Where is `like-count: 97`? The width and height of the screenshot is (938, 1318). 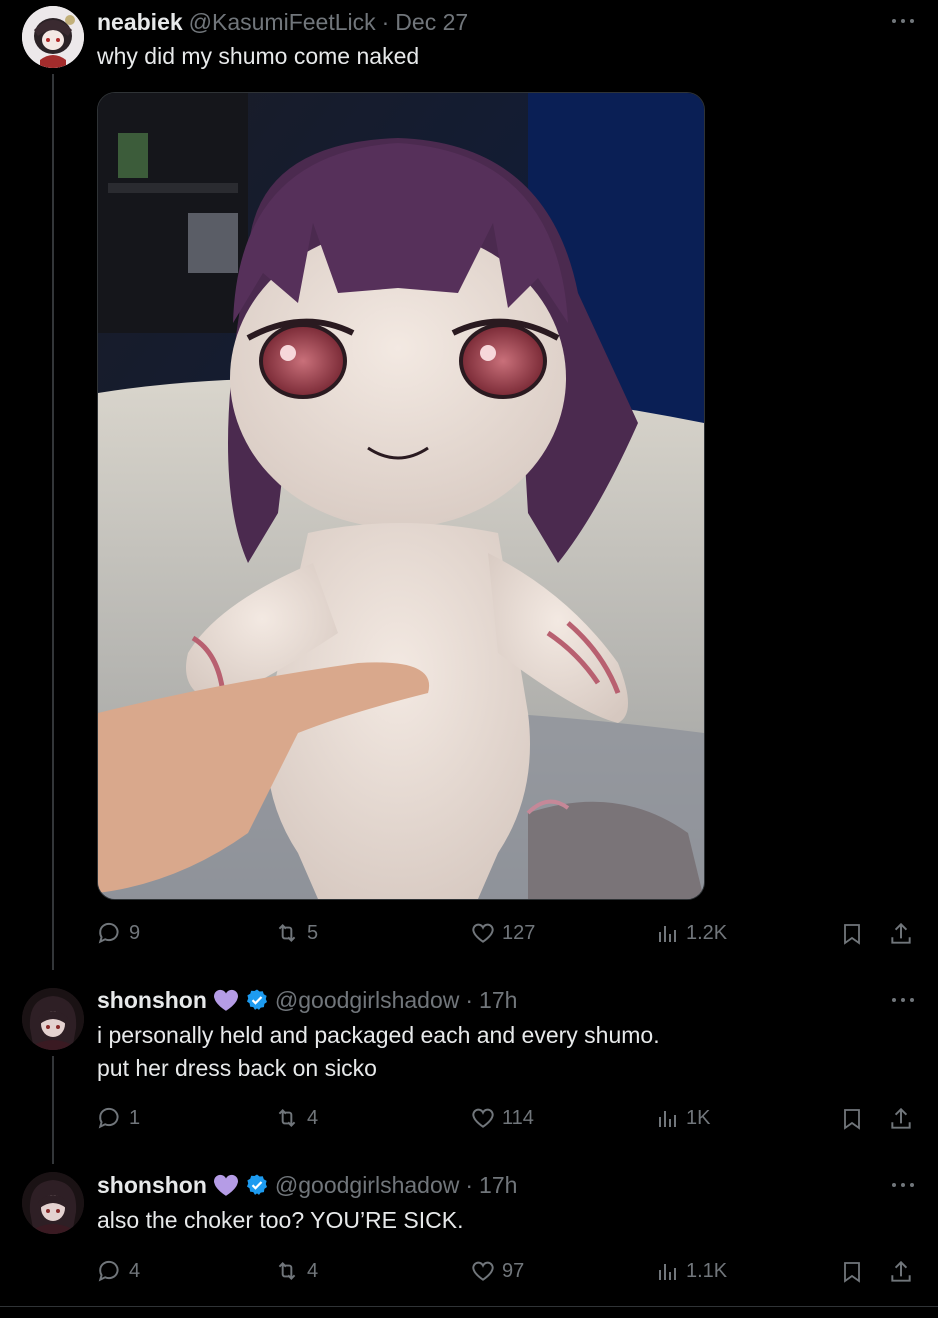
like-count: 97 is located at coordinates (513, 1270).